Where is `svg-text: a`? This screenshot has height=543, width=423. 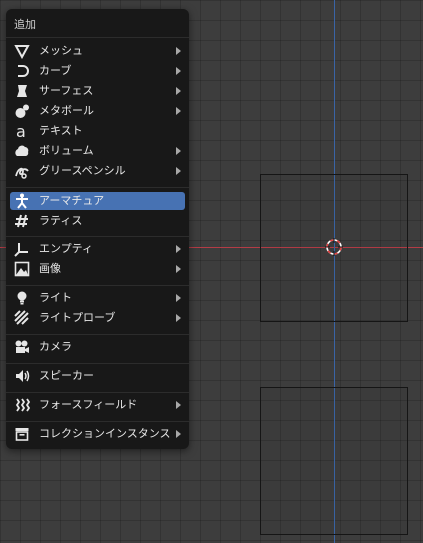
svg-text: a is located at coordinates (21, 131).